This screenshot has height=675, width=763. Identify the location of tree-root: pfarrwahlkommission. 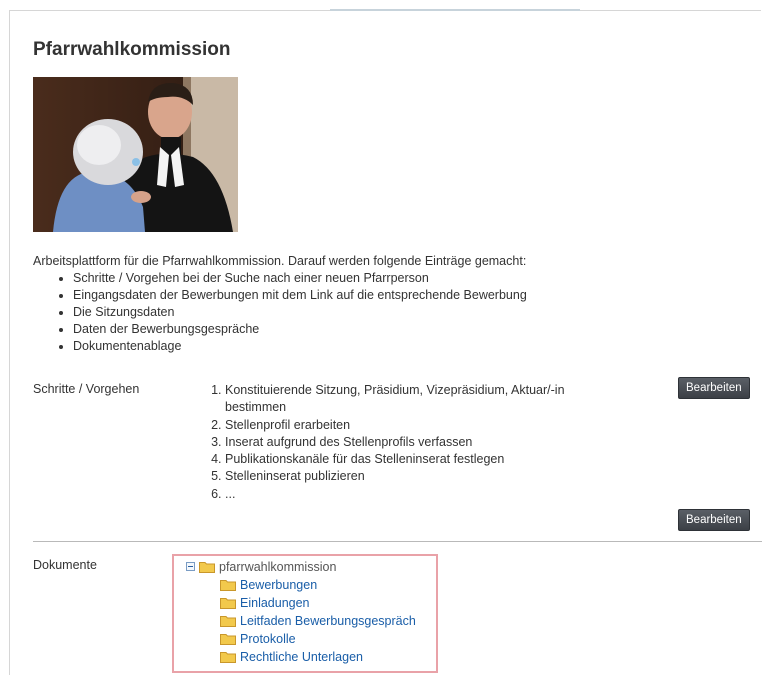
(261, 566).